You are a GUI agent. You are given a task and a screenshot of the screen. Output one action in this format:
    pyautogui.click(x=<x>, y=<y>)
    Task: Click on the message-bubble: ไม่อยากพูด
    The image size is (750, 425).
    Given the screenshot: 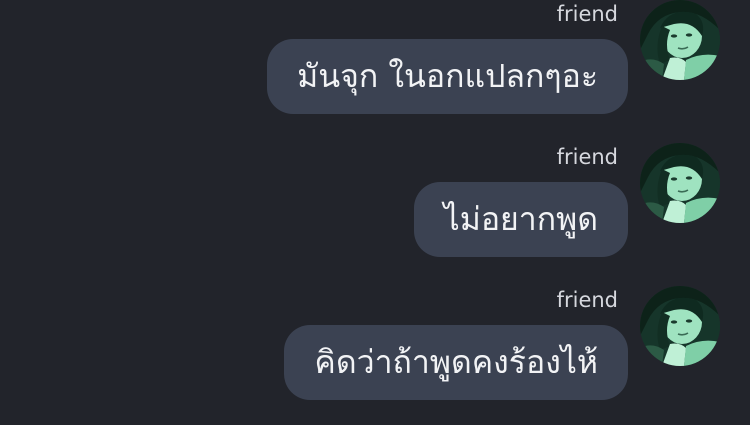 What is the action you would take?
    pyautogui.click(x=520, y=219)
    